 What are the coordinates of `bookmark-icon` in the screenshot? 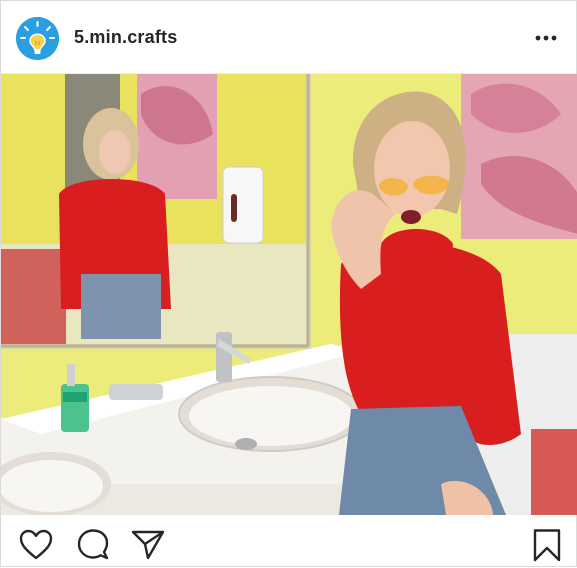 It's located at (547, 545).